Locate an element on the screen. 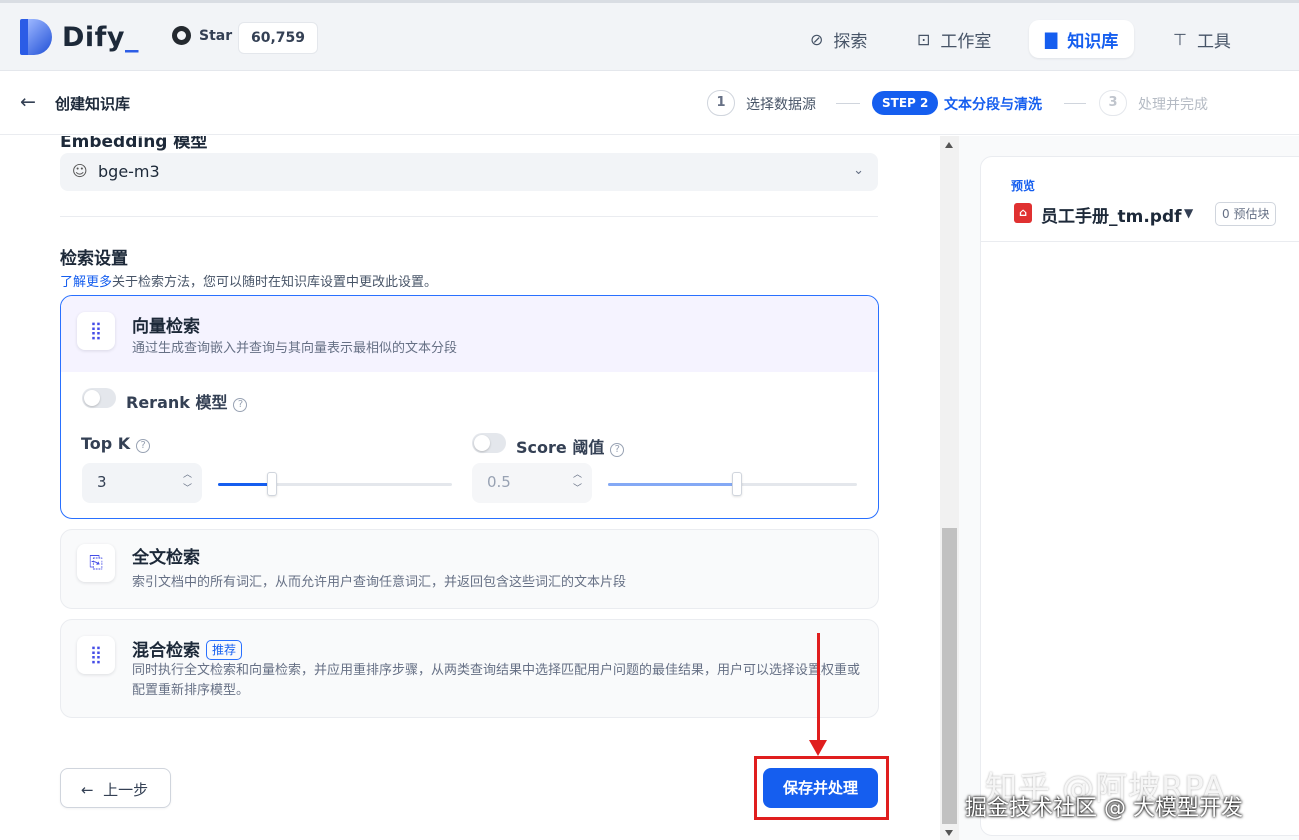 The image size is (1299, 840). step-2-label: 文本分段与清洗 is located at coordinates (993, 105).